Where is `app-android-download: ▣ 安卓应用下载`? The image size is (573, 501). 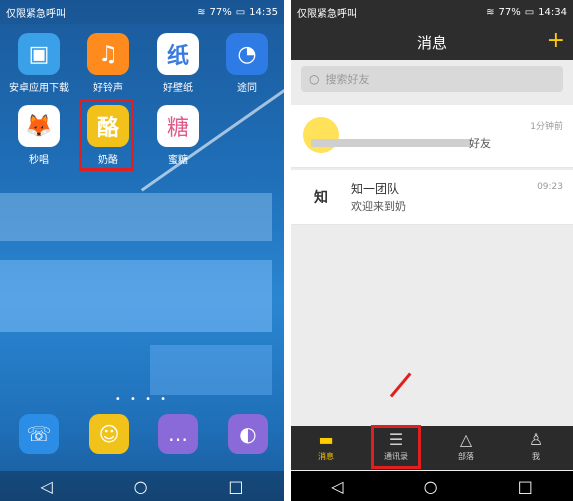 app-android-download: ▣ 安卓应用下载 is located at coordinates (39, 63).